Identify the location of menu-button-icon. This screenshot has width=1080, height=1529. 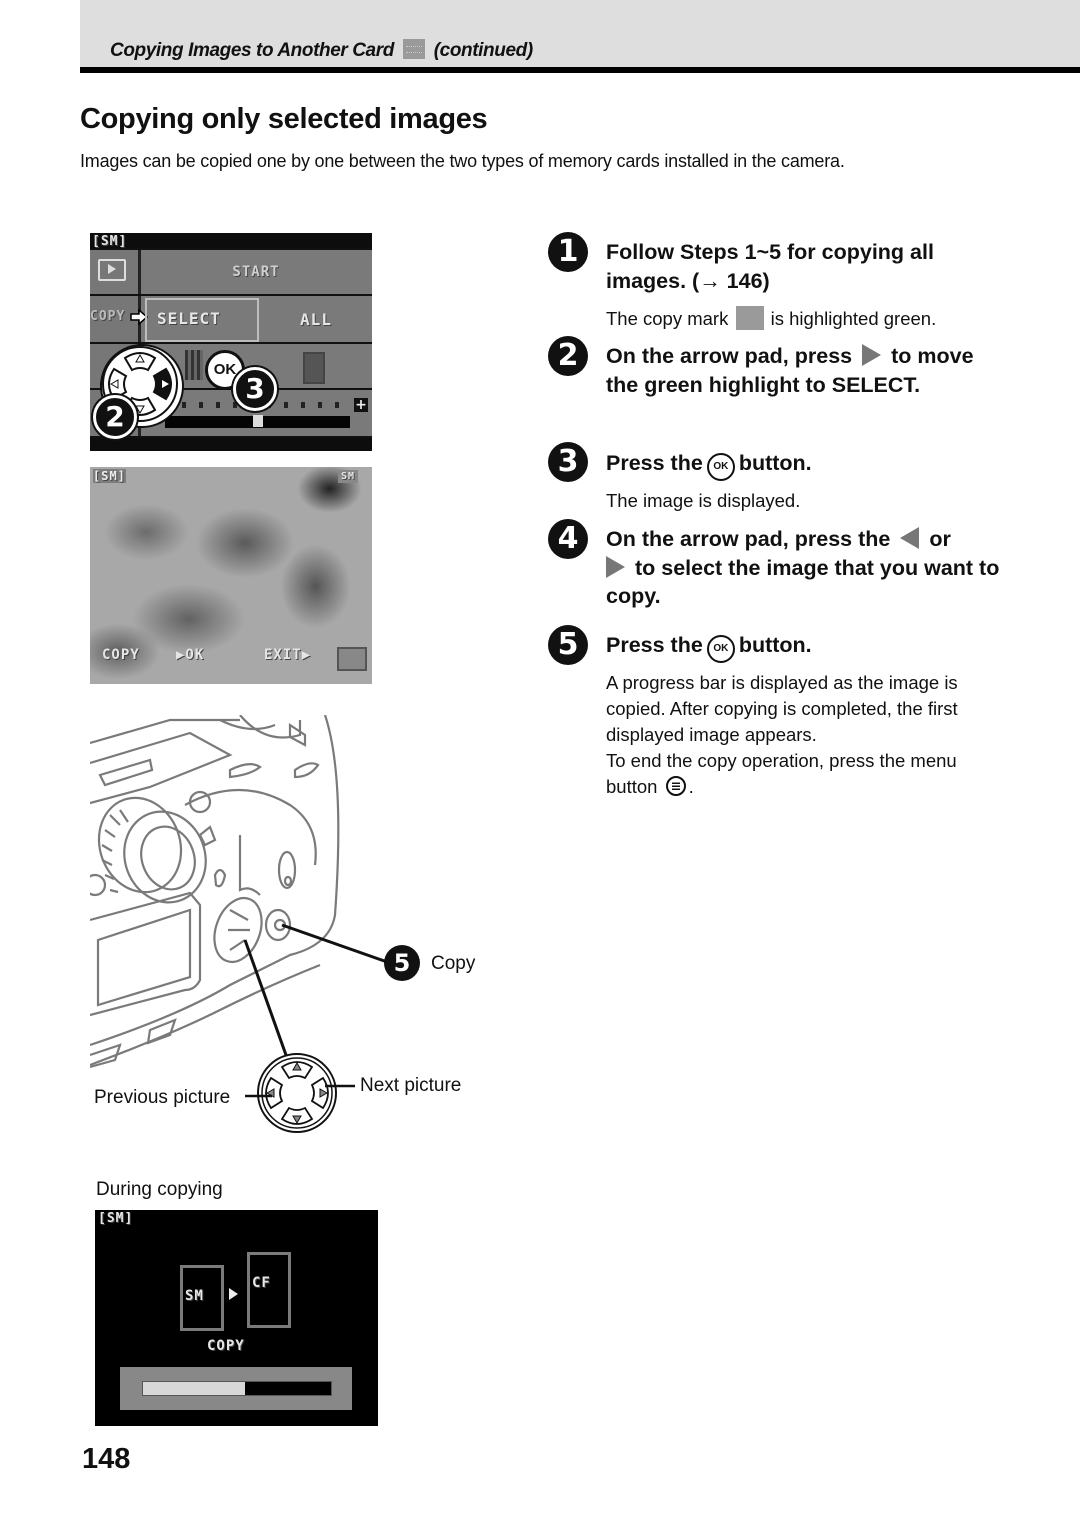
(675, 786).